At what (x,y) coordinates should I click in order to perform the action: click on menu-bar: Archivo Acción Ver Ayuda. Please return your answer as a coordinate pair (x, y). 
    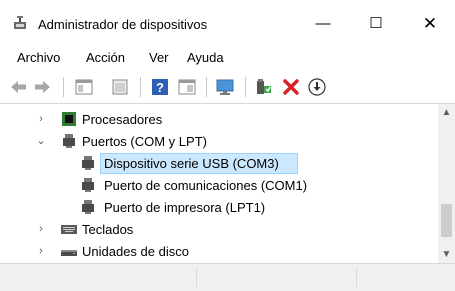
    Looking at the image, I should click on (227, 57).